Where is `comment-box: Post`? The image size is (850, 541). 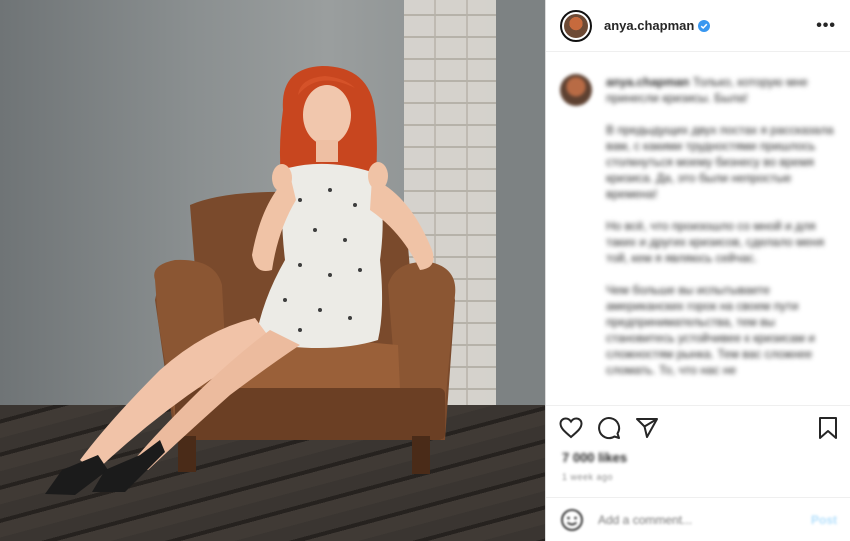
comment-box: Post is located at coordinates (698, 519).